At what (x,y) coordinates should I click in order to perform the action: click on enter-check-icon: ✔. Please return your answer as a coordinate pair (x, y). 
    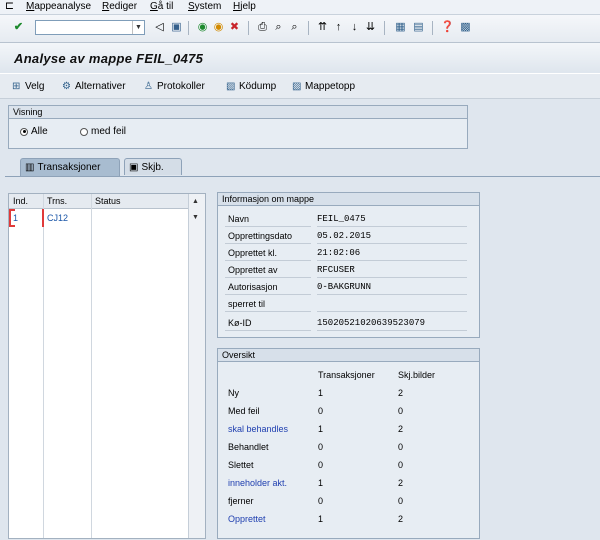
    Looking at the image, I should click on (18, 27).